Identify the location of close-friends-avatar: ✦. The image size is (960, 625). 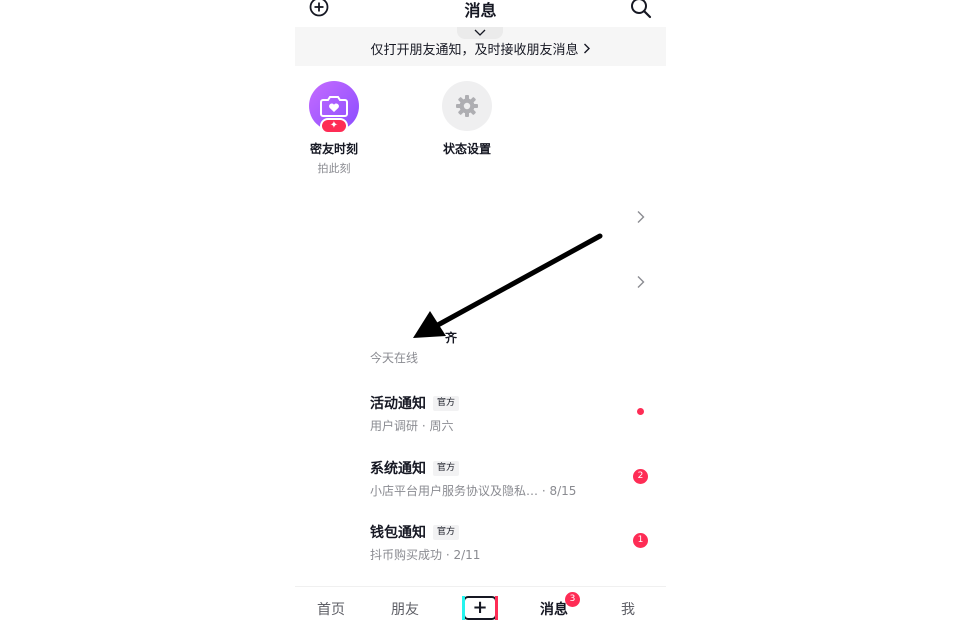
(334, 107).